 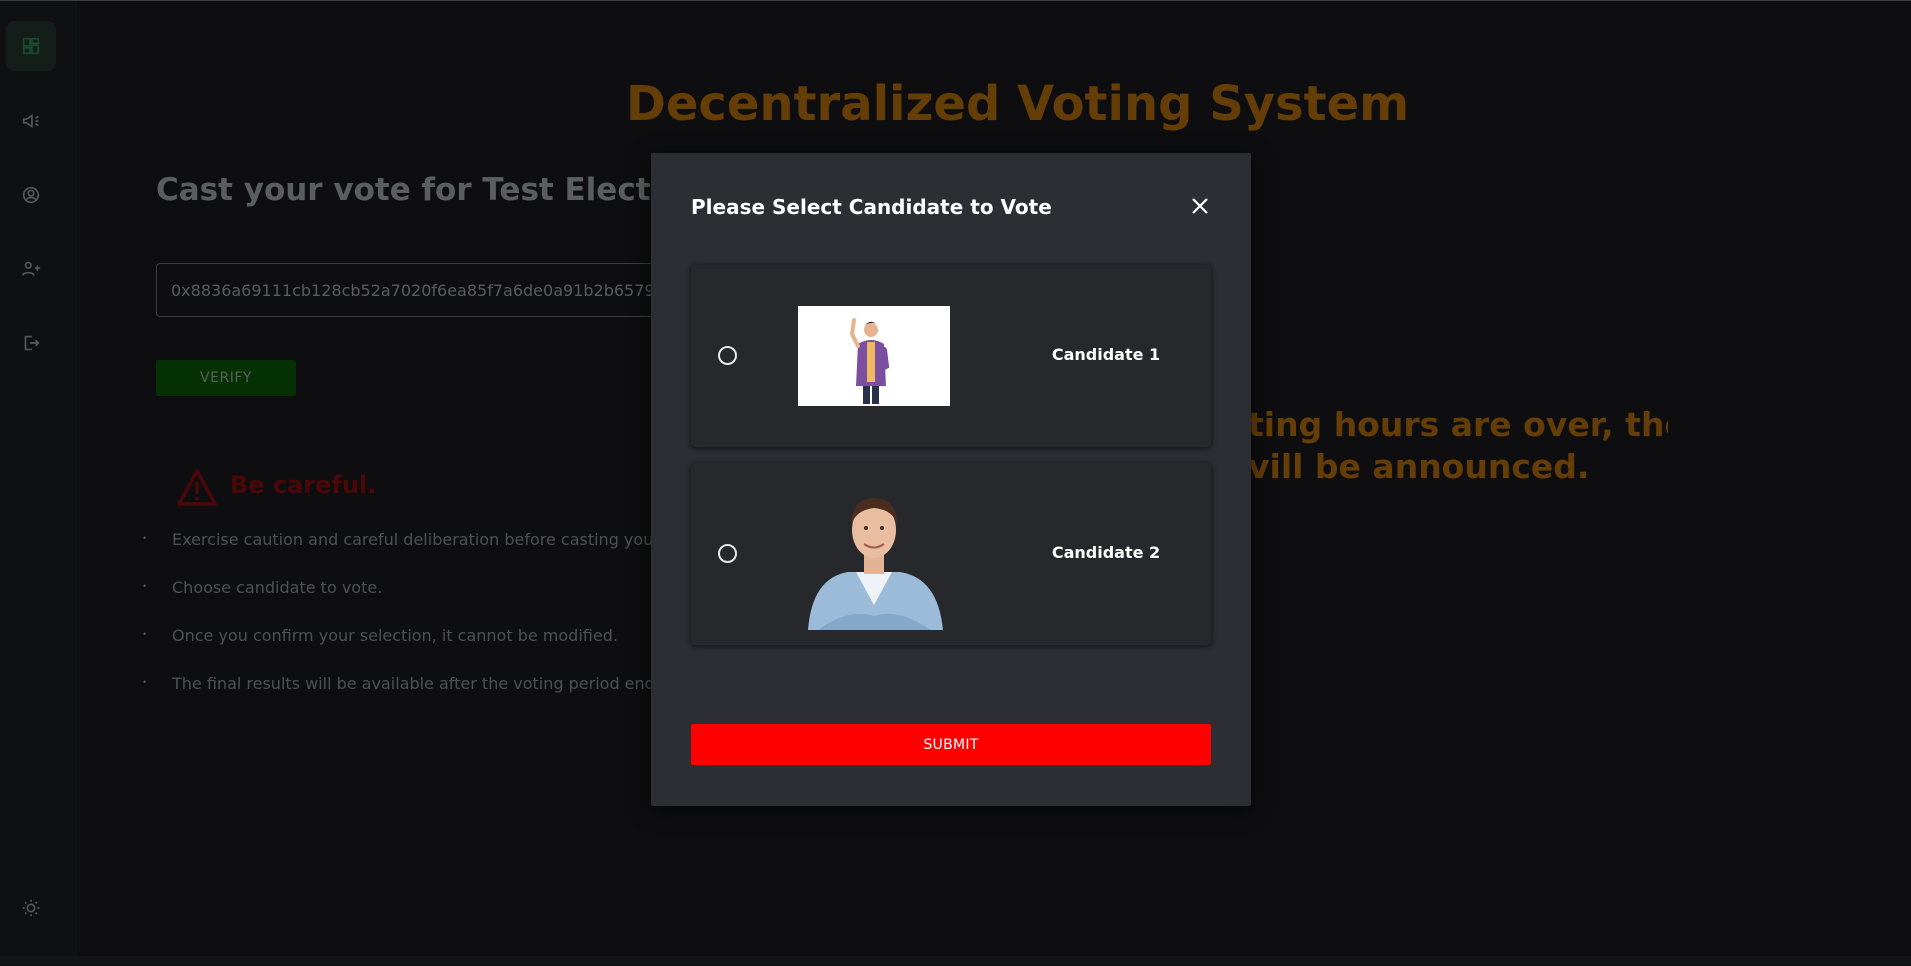 I want to click on candidate-1-name: Candidate 1, so click(x=1106, y=354).